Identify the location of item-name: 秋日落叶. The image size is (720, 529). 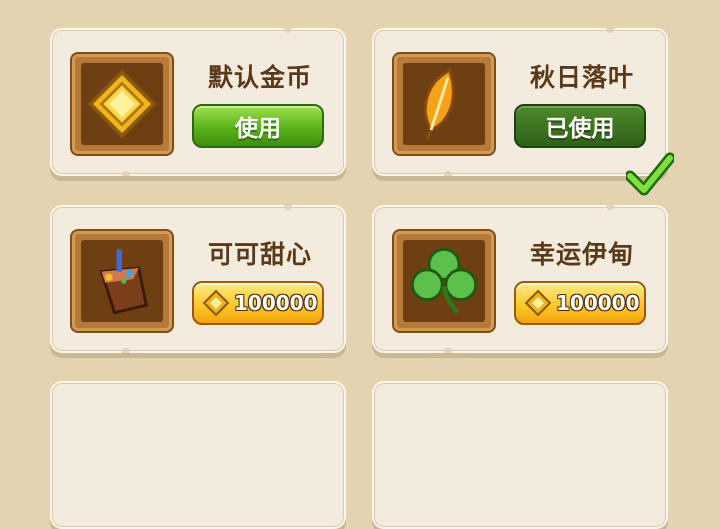
(581, 77).